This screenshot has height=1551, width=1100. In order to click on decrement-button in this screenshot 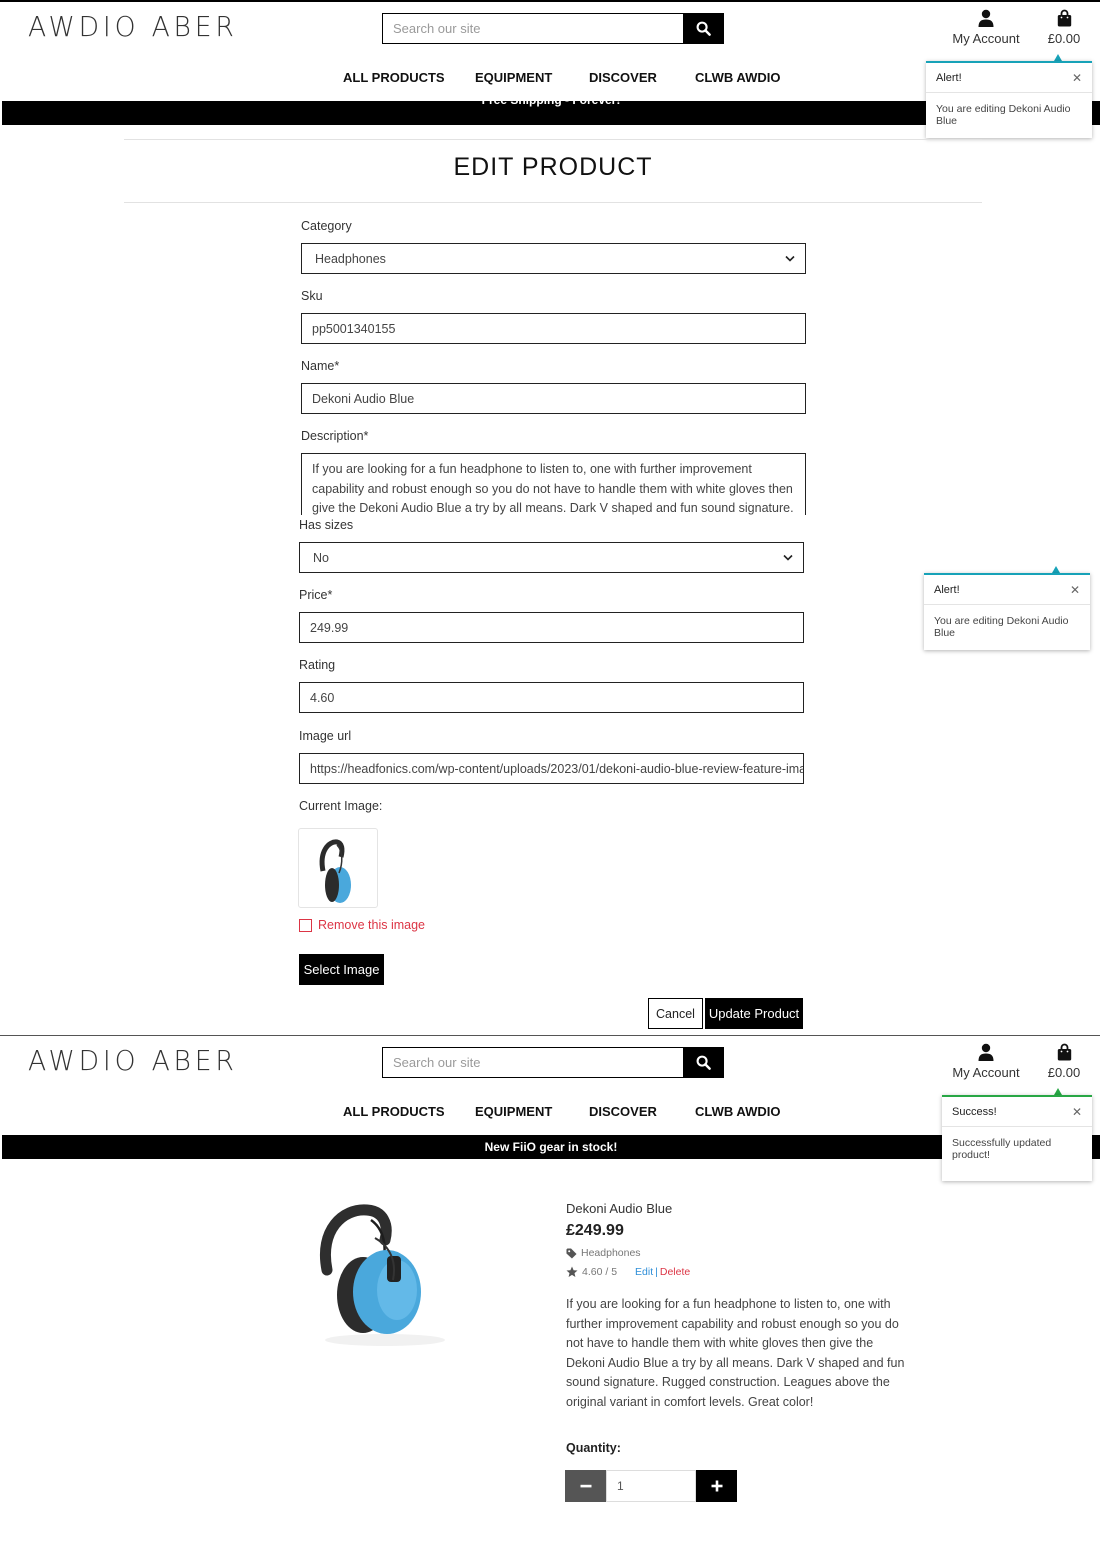, I will do `click(585, 1486)`.